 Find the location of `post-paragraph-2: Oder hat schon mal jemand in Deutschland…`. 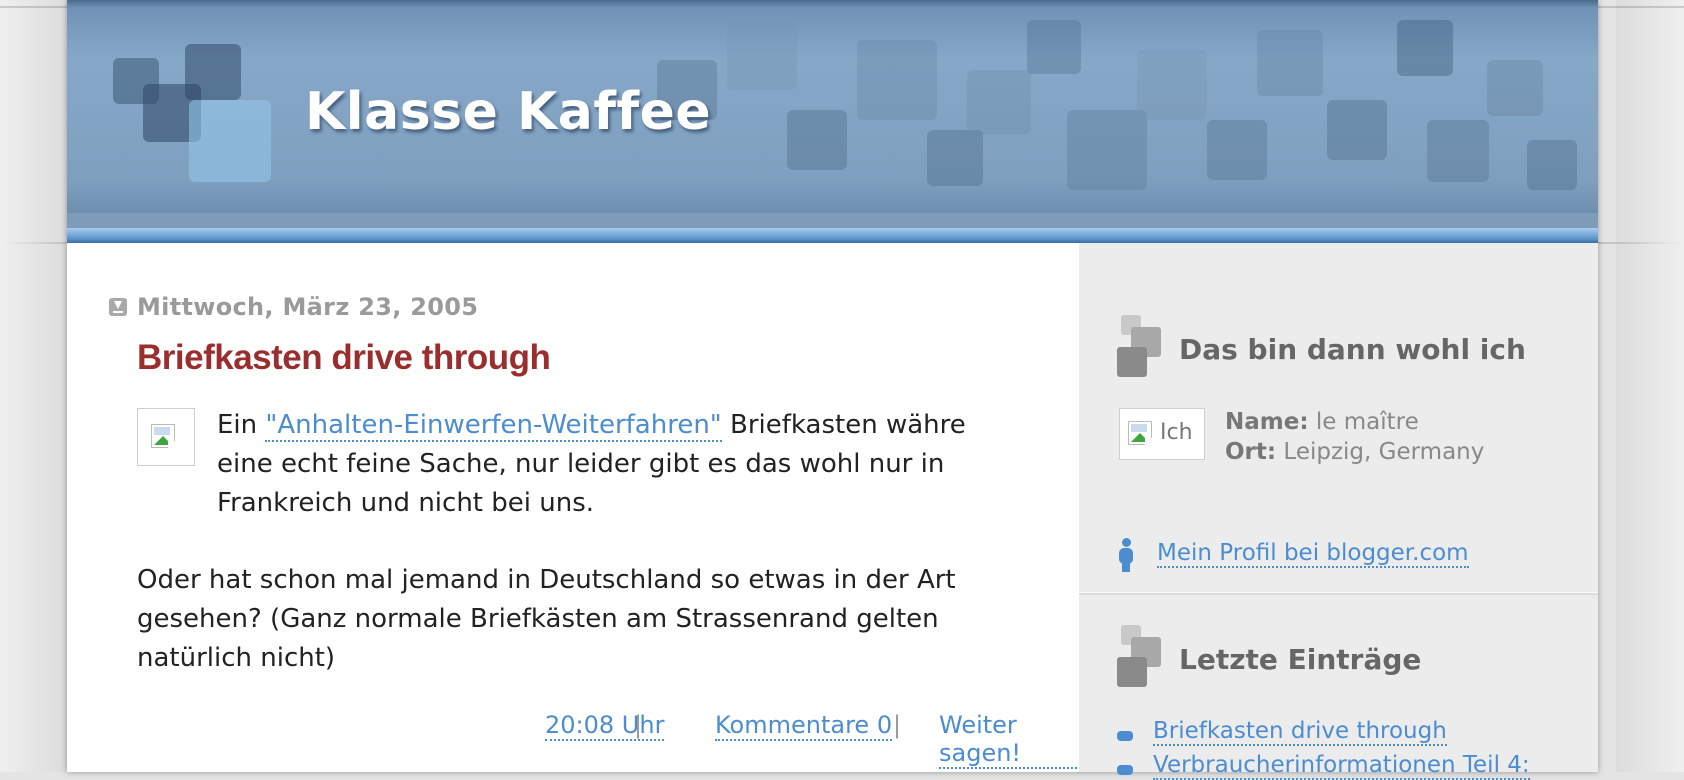

post-paragraph-2: Oder hat schon mal jemand in Deutschland… is located at coordinates (546, 619).